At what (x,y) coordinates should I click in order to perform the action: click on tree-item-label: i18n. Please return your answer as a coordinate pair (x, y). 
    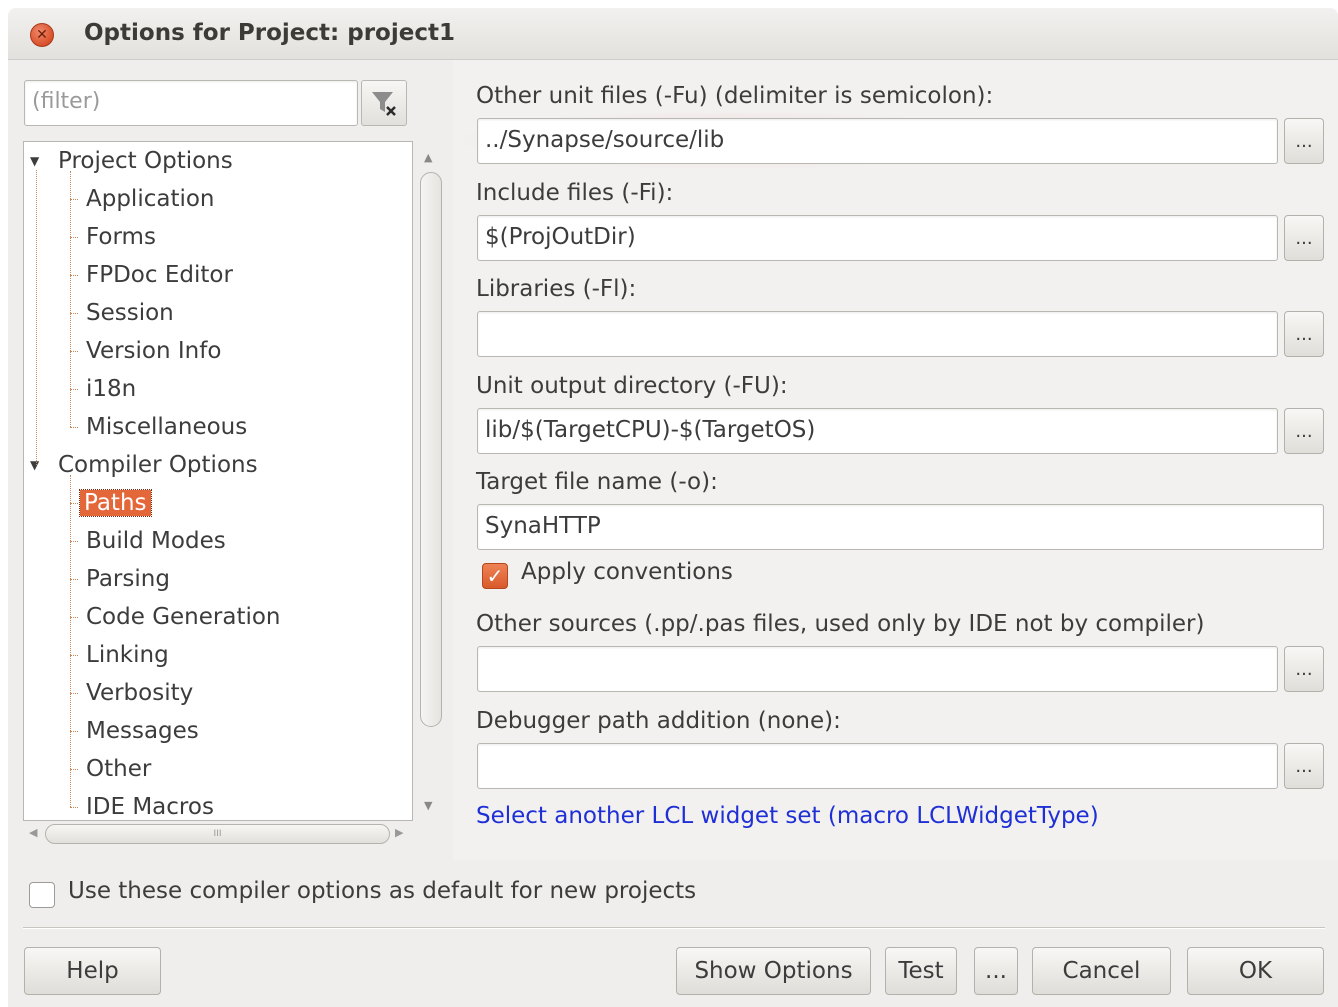
    Looking at the image, I should click on (111, 389).